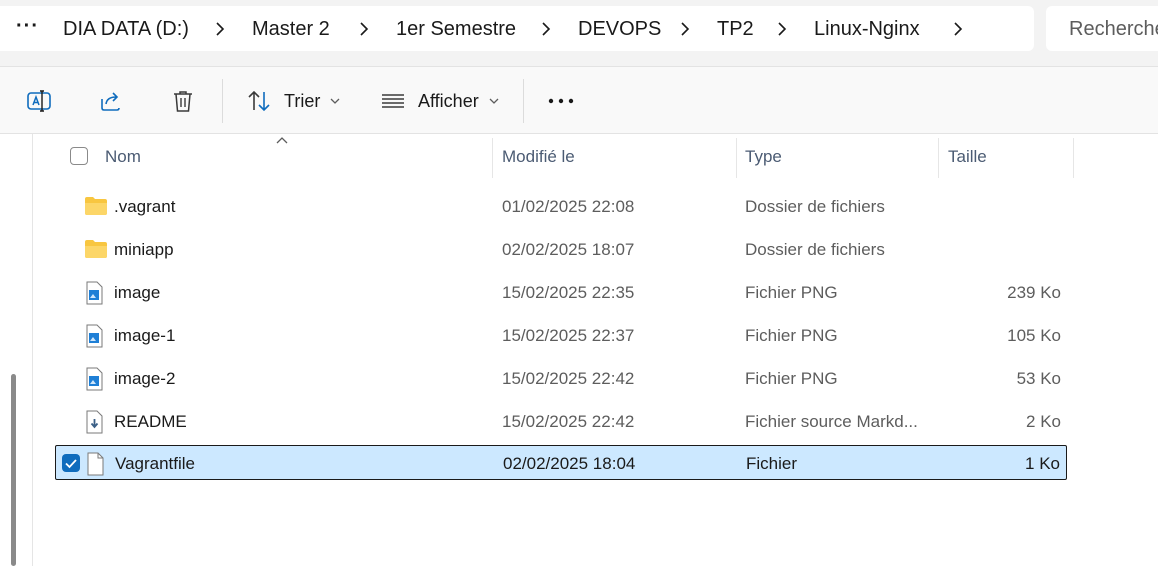  What do you see at coordinates (137, 292) in the screenshot?
I see `file-name: image` at bounding box center [137, 292].